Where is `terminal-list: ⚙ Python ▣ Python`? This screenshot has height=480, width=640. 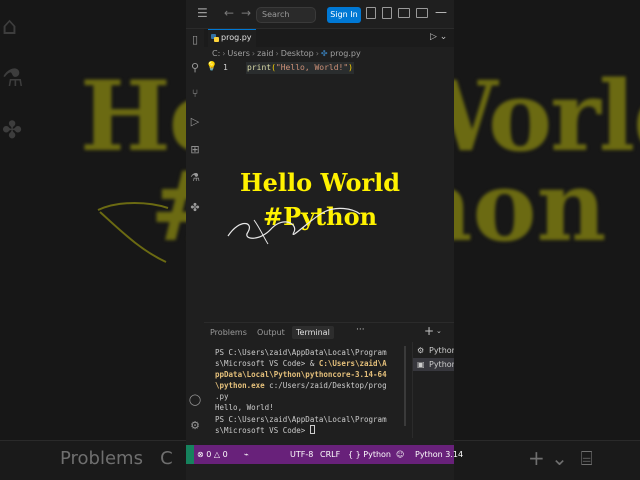
terminal-list: ⚙ Python ▣ Python is located at coordinates (433, 390).